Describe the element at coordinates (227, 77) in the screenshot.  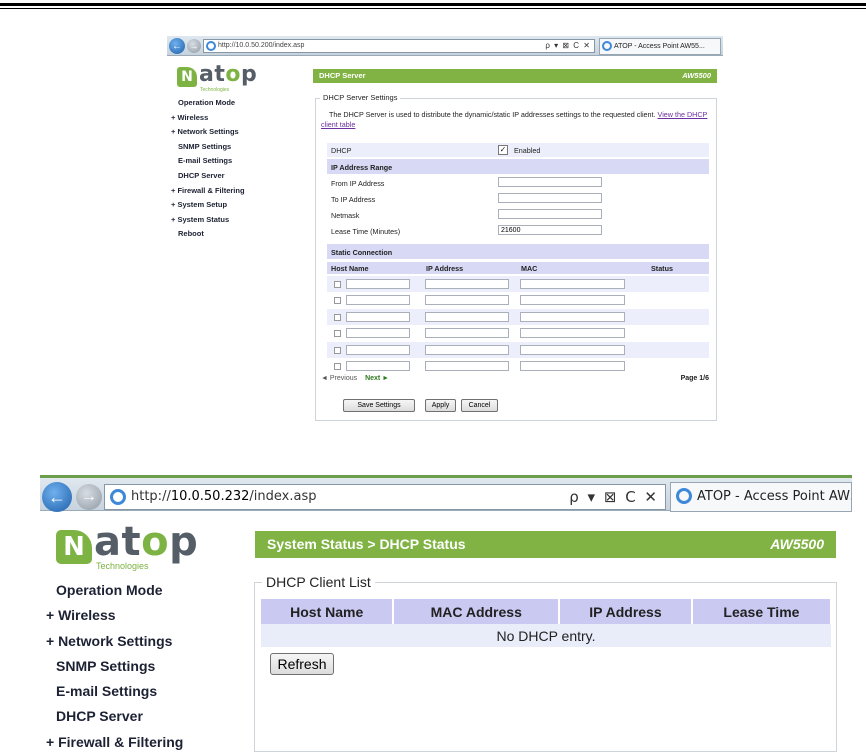
I see `atop-logo: N atop Technologies` at that location.